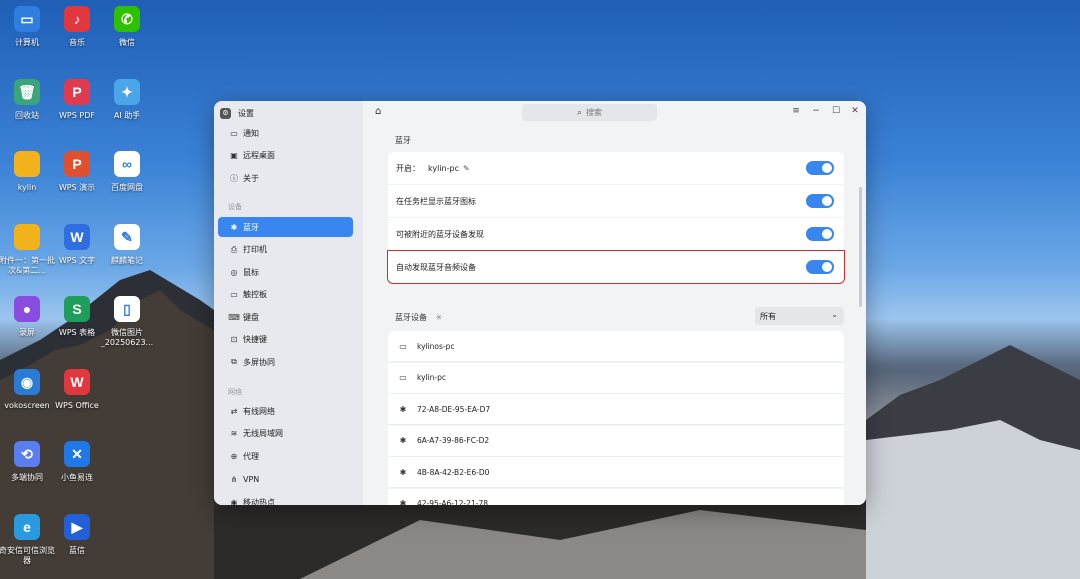  Describe the element at coordinates (127, 172) in the screenshot. I see `desktop-icon: ∞ 百度网盘` at that location.